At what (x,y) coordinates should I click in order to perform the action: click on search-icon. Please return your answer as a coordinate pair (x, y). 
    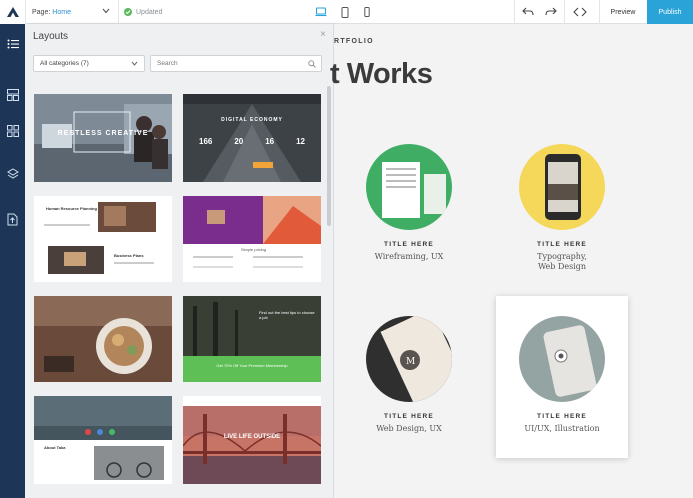
    Looking at the image, I should click on (312, 65).